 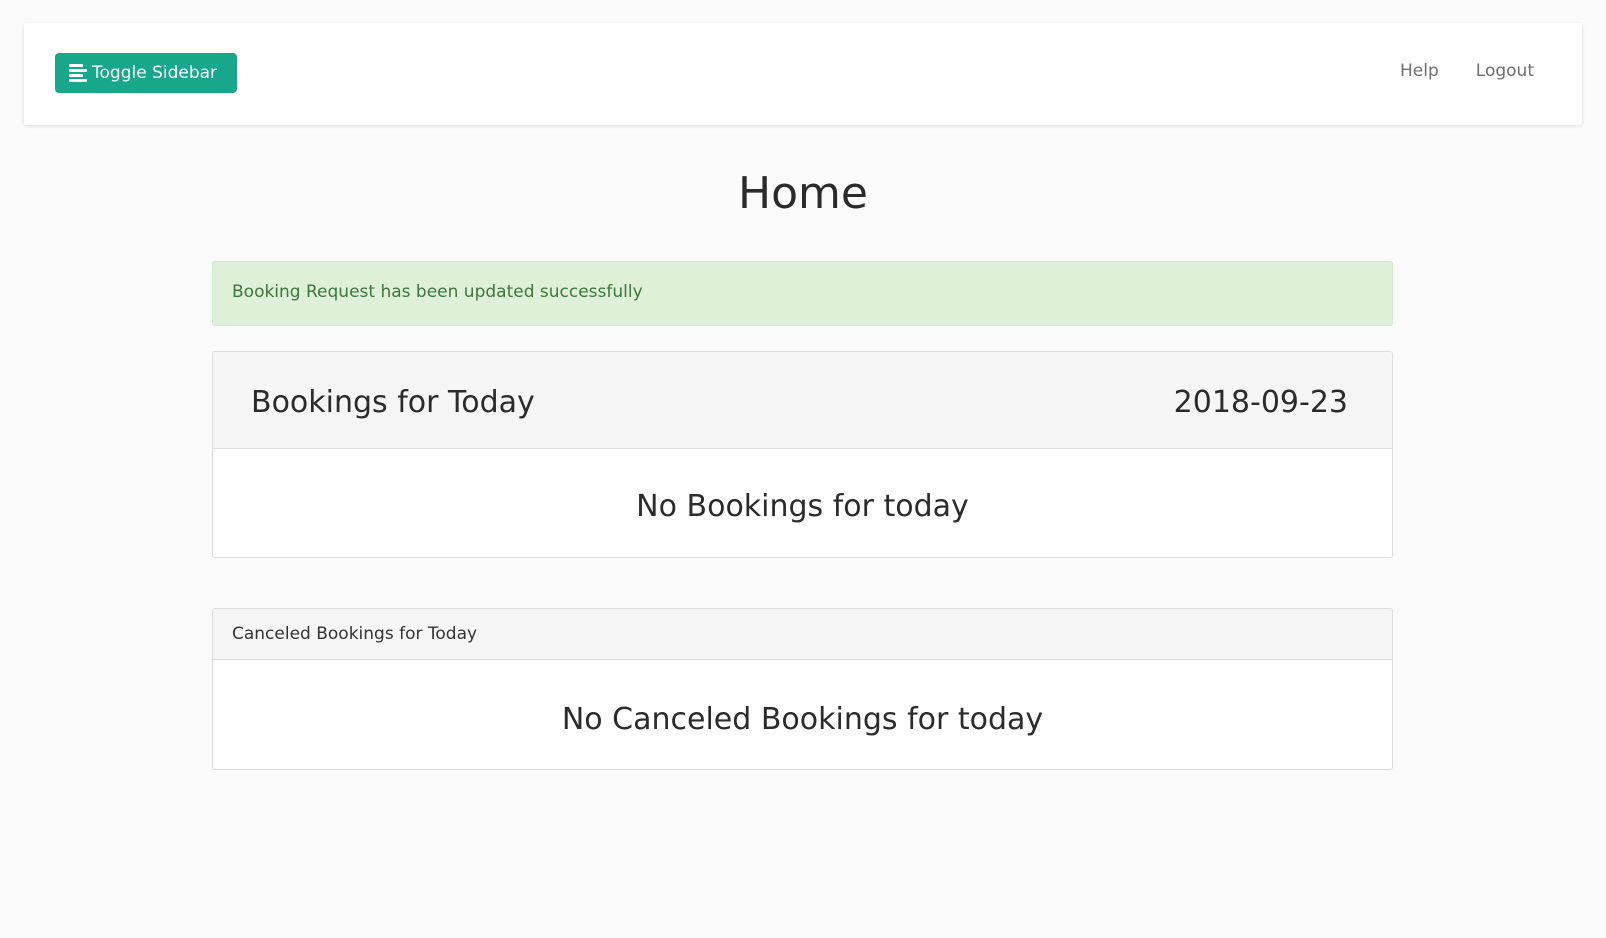 I want to click on canceled-bookings-heading: Canceled Bookings for Today, so click(x=802, y=634).